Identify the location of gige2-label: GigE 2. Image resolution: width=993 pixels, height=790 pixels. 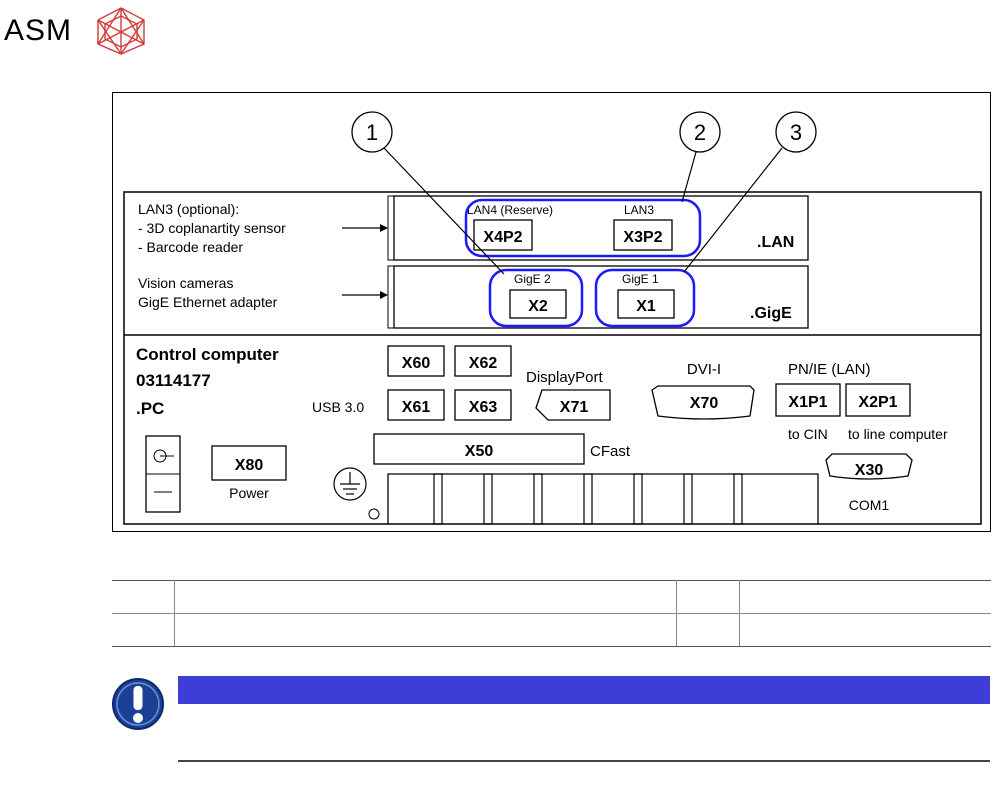
(532, 279).